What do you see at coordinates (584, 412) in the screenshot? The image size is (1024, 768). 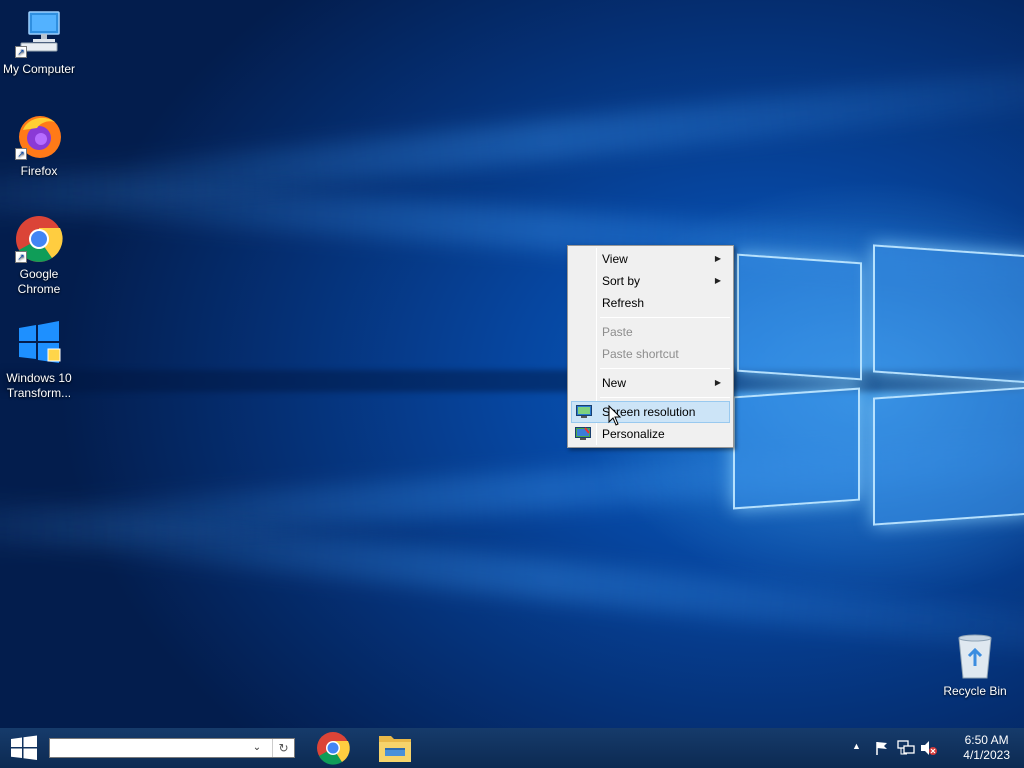 I see `display-settings-icon` at bounding box center [584, 412].